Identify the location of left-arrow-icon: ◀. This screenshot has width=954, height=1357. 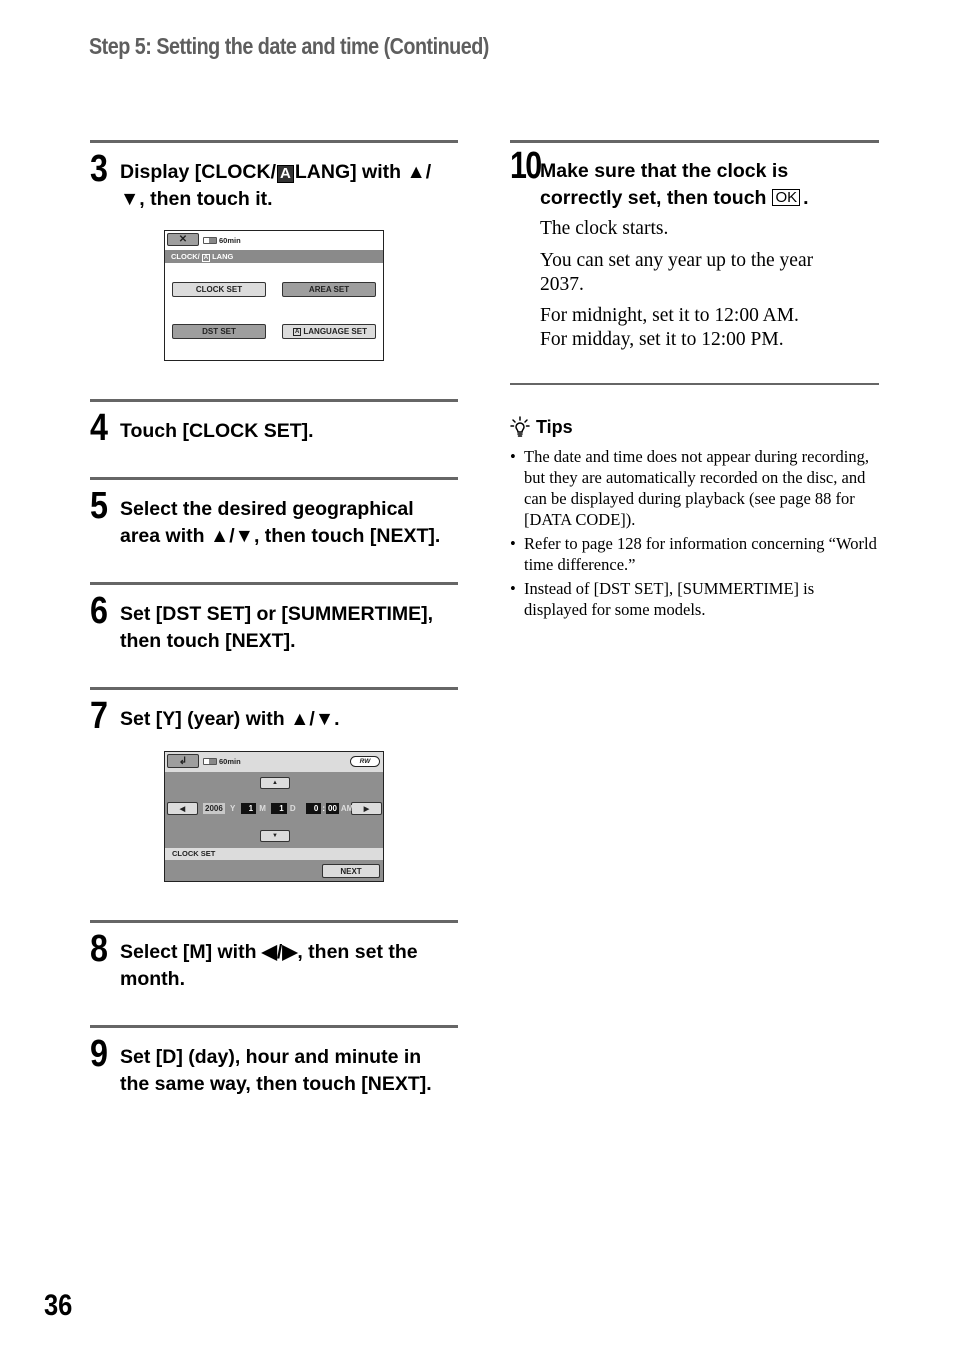
(182, 809).